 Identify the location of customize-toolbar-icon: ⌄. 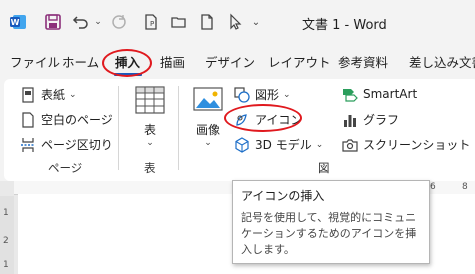
(256, 22).